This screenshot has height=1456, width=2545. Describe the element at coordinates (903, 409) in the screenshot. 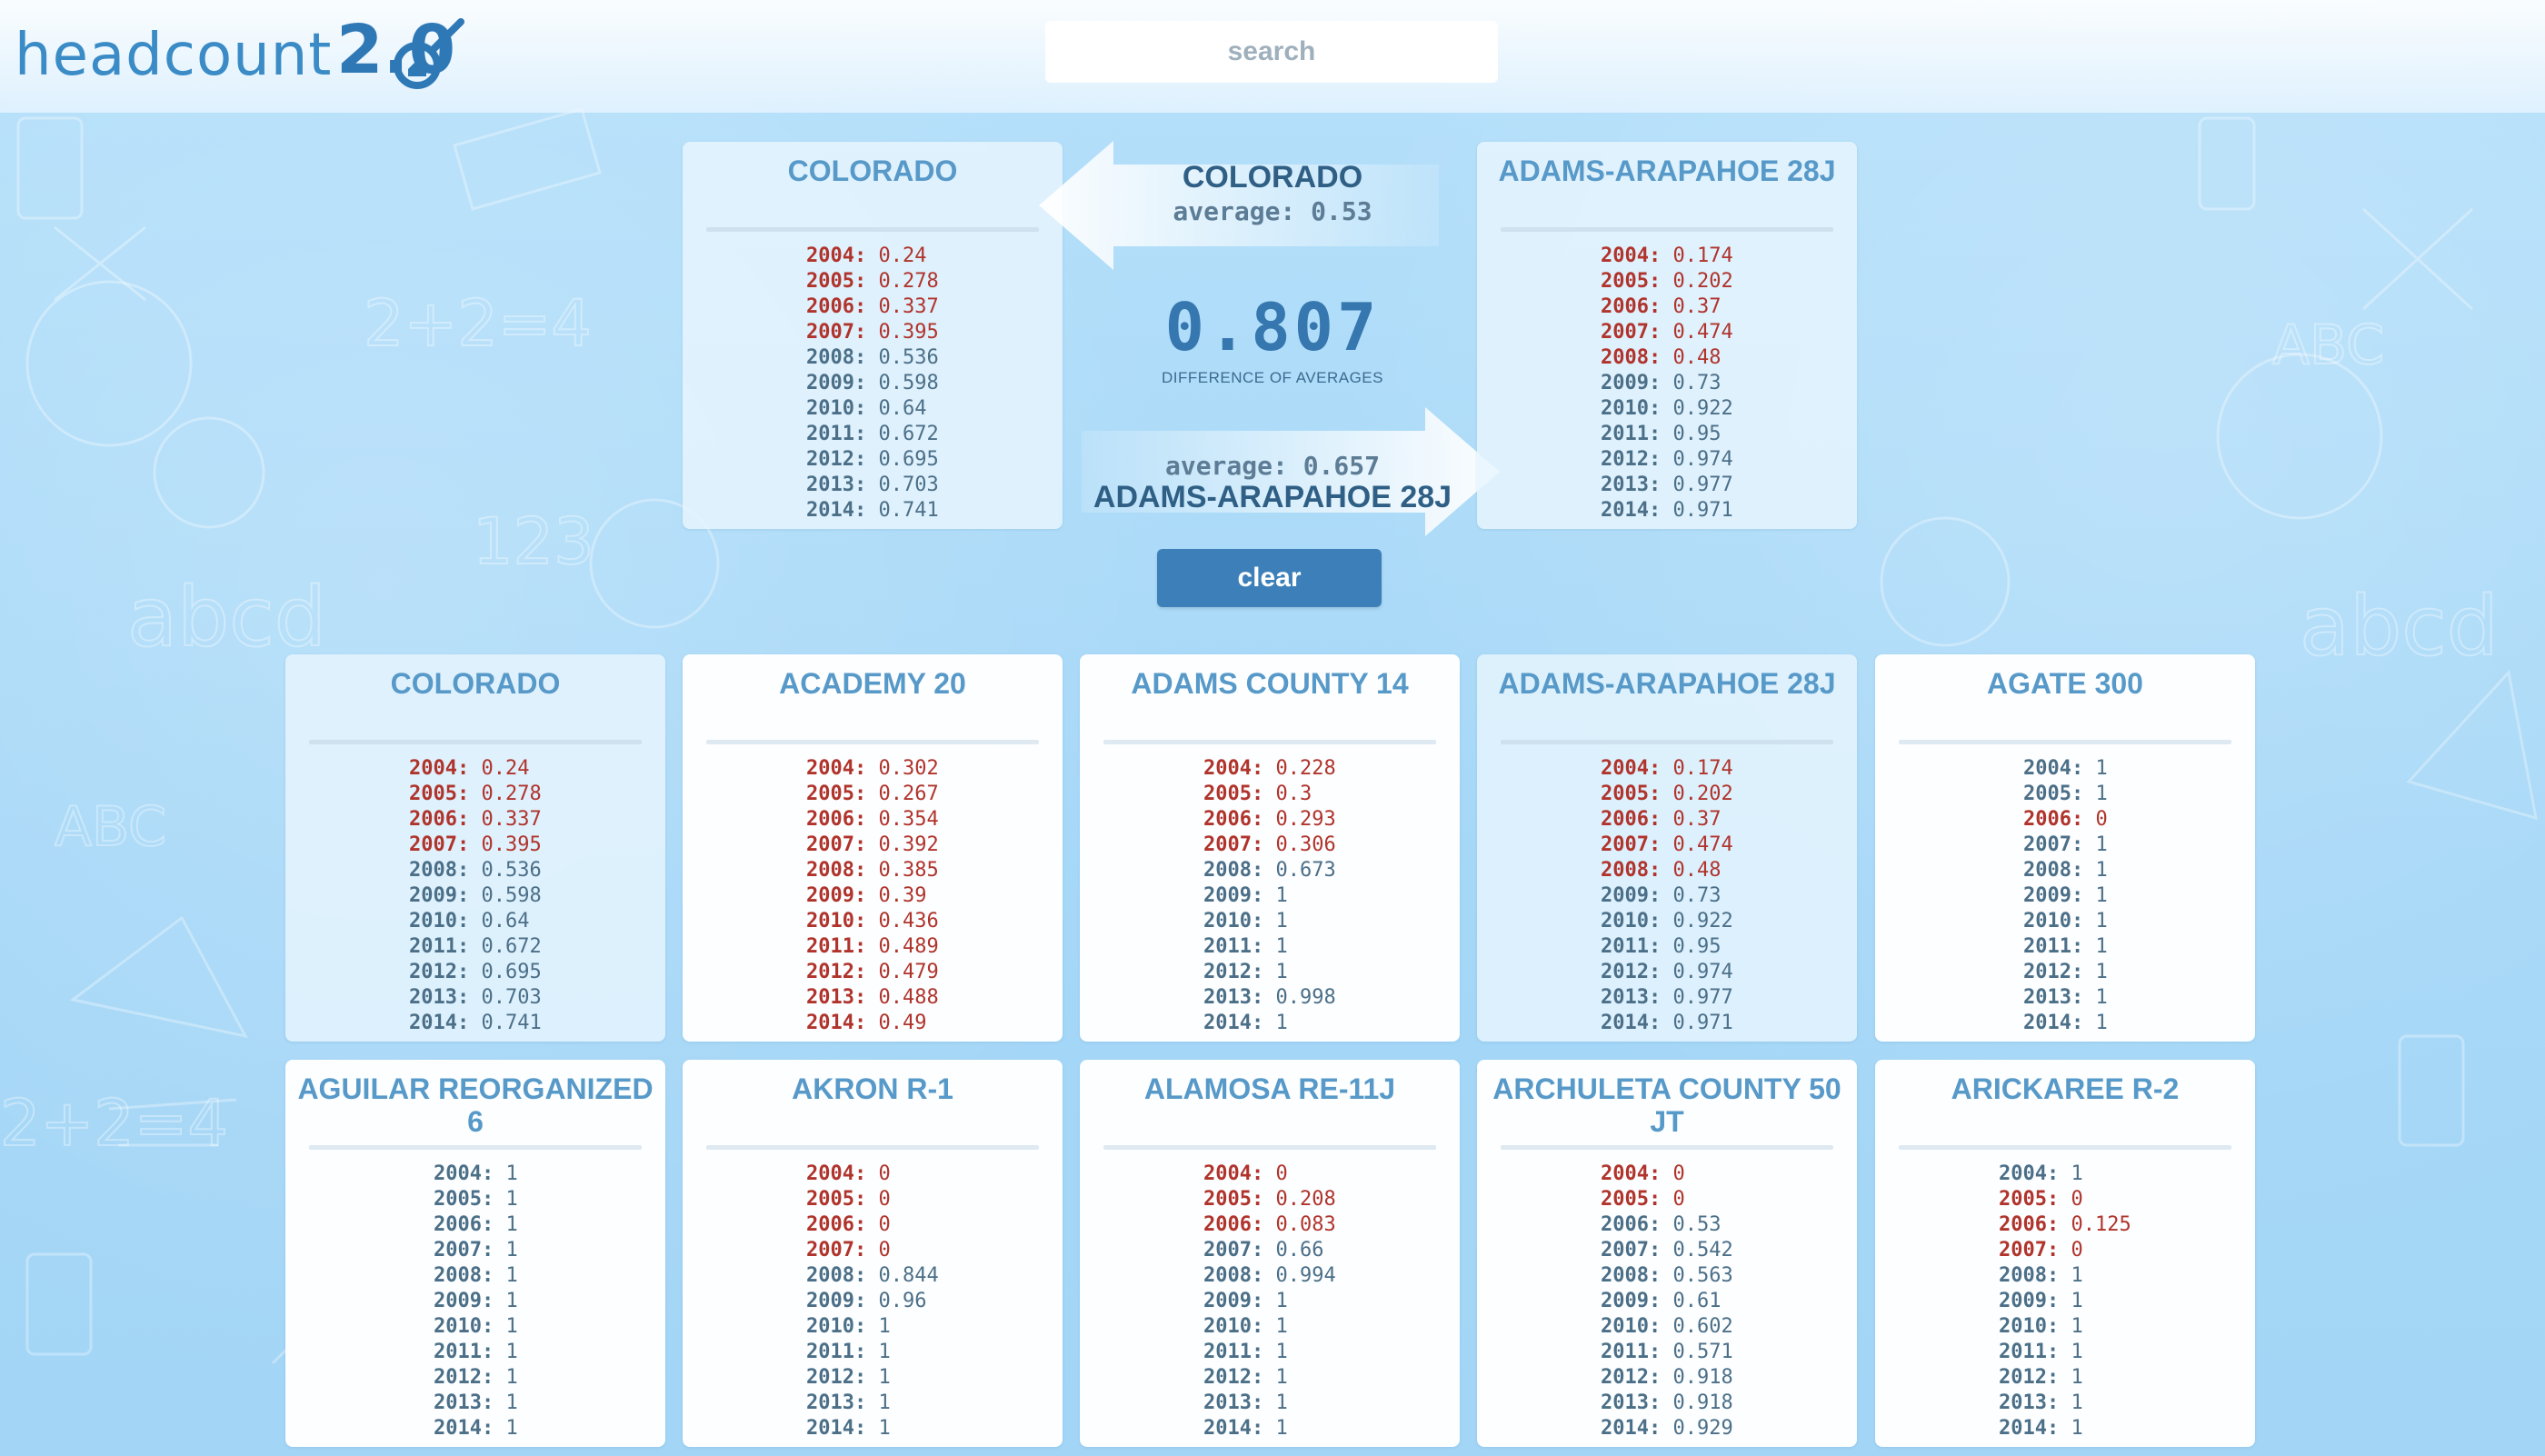

I see `year-value: 0.64` at that location.